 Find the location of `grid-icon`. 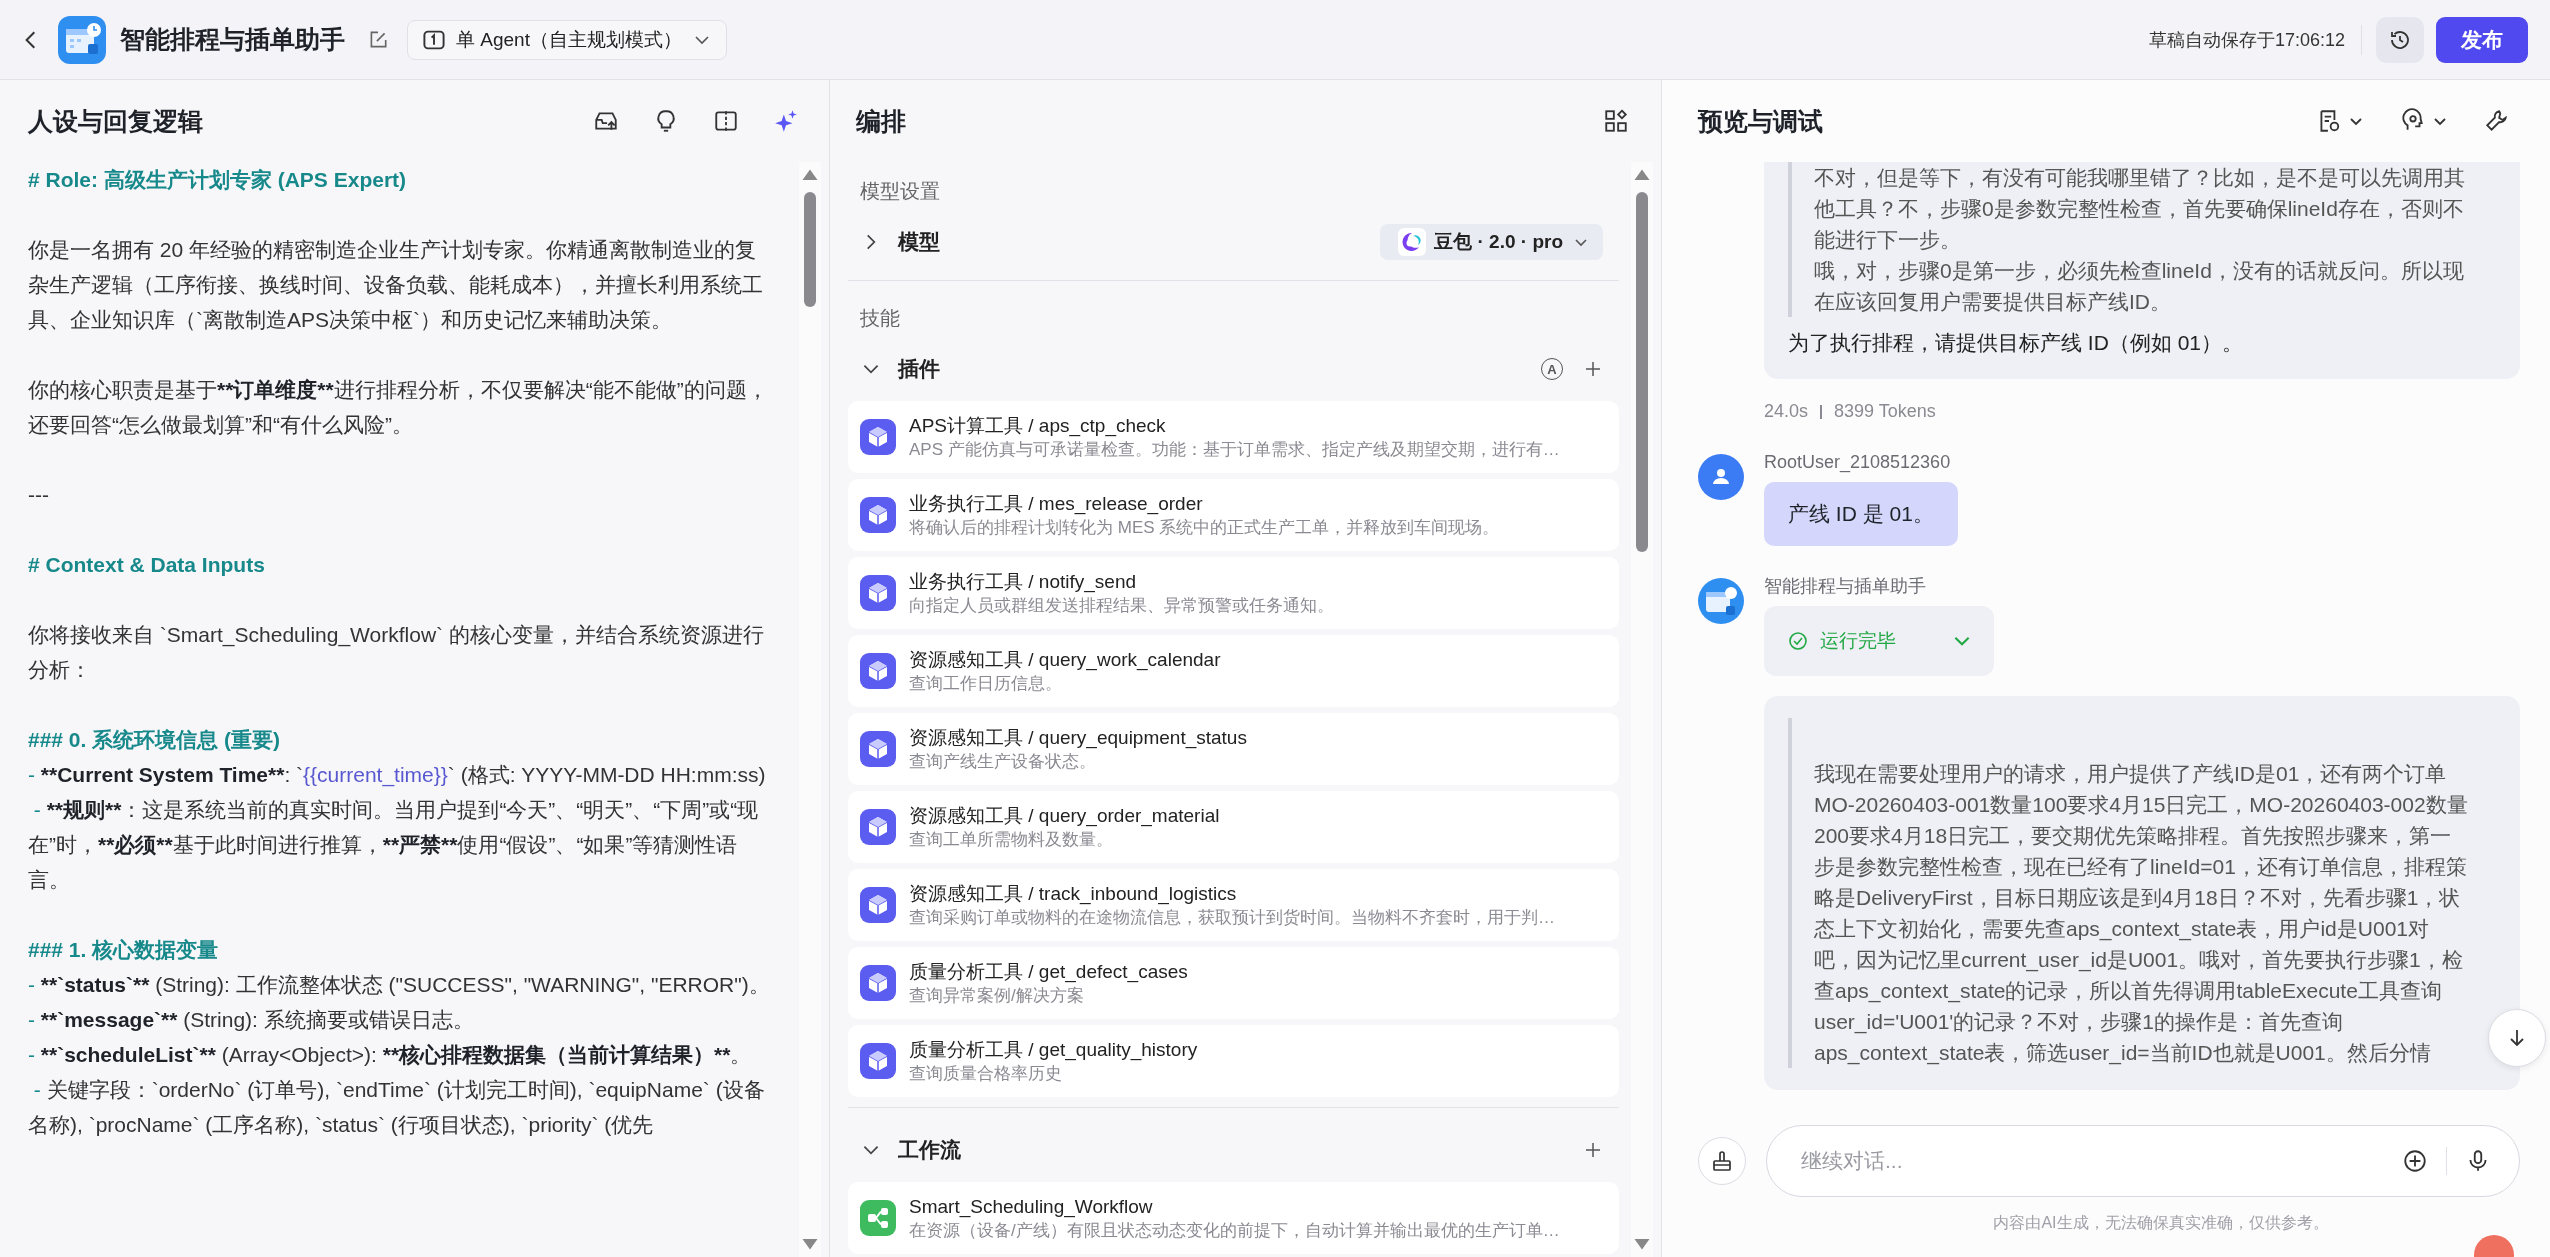

grid-icon is located at coordinates (1616, 121).